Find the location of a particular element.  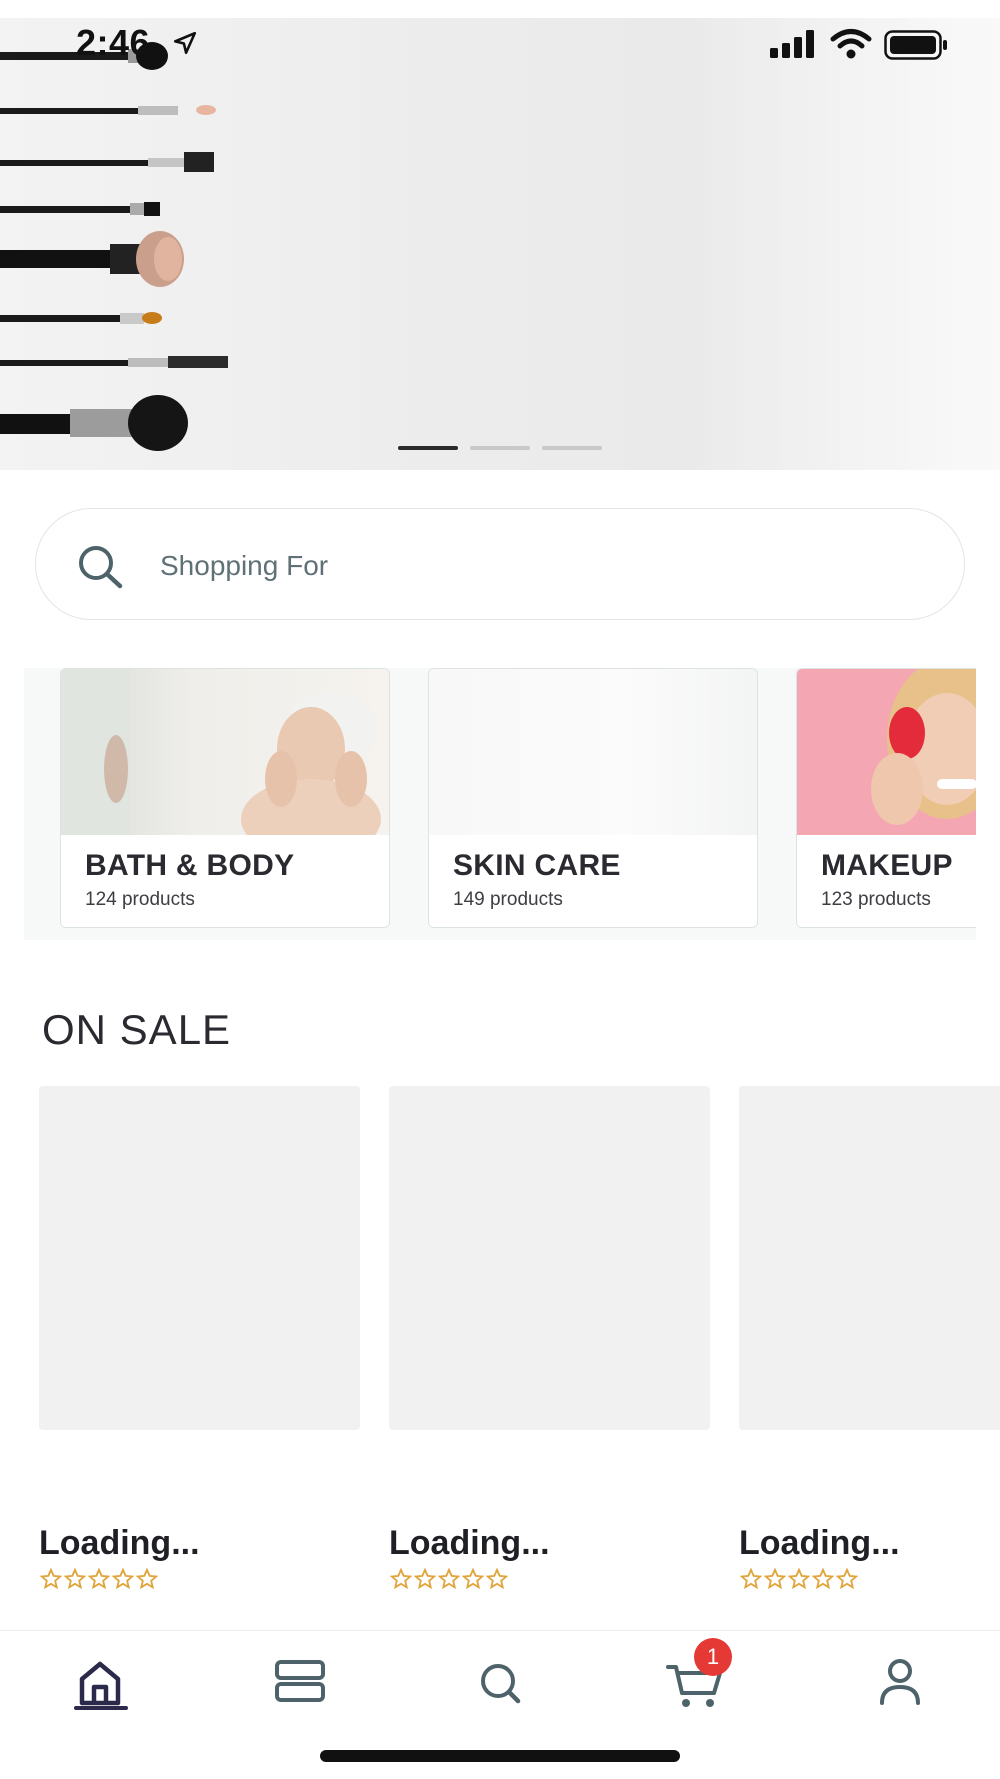

category-title: SKIN CARE is located at coordinates (537, 865).